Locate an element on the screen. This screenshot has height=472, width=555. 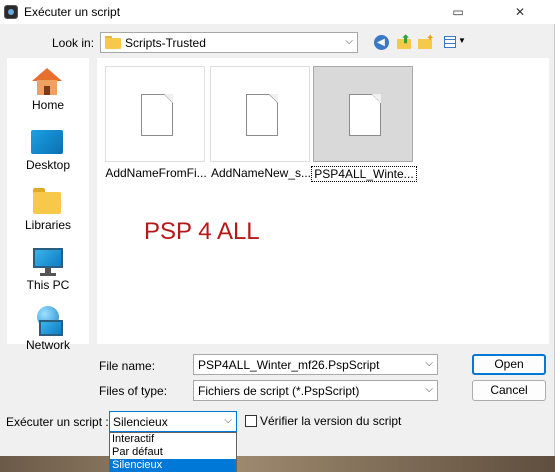
app-icon is located at coordinates (11, 12).